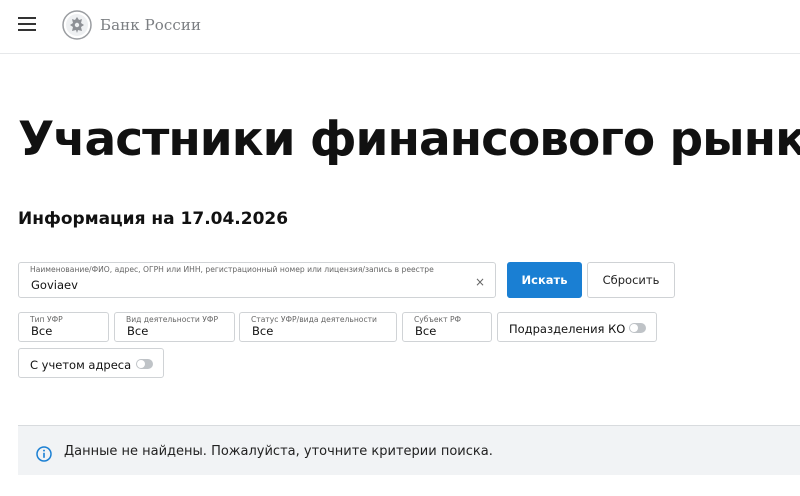 Image resolution: width=800 pixels, height=496 pixels. What do you see at coordinates (54, 285) in the screenshot?
I see `search-input-value: Goviaev` at bounding box center [54, 285].